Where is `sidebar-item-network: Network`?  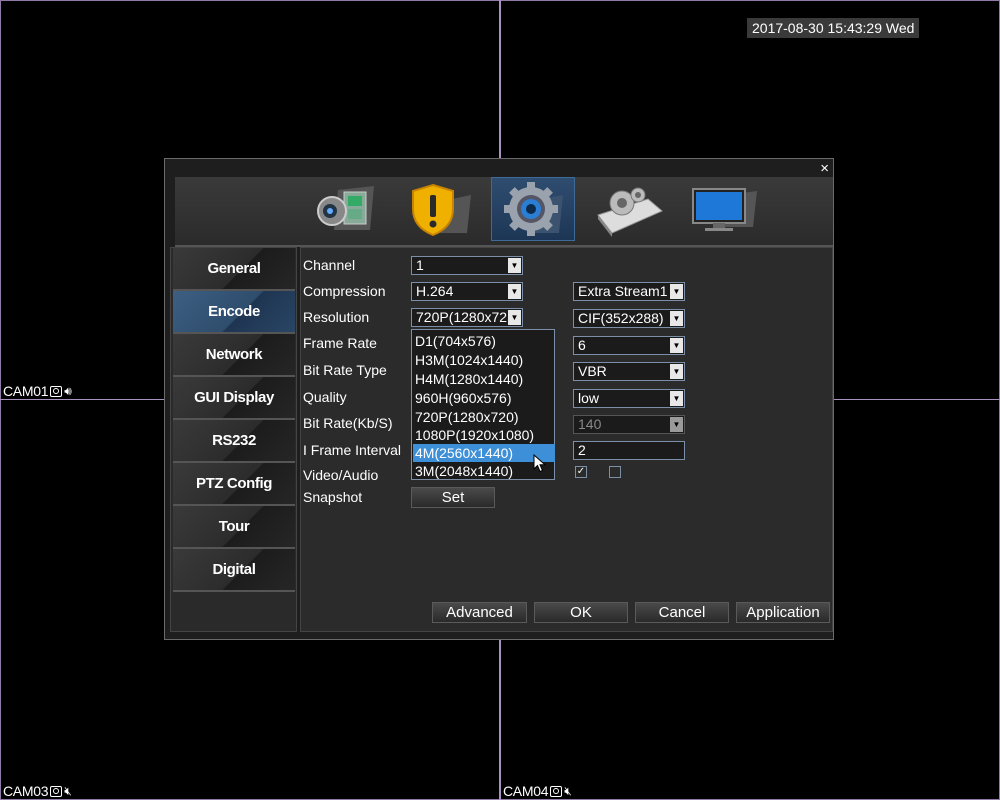 sidebar-item-network: Network is located at coordinates (234, 355).